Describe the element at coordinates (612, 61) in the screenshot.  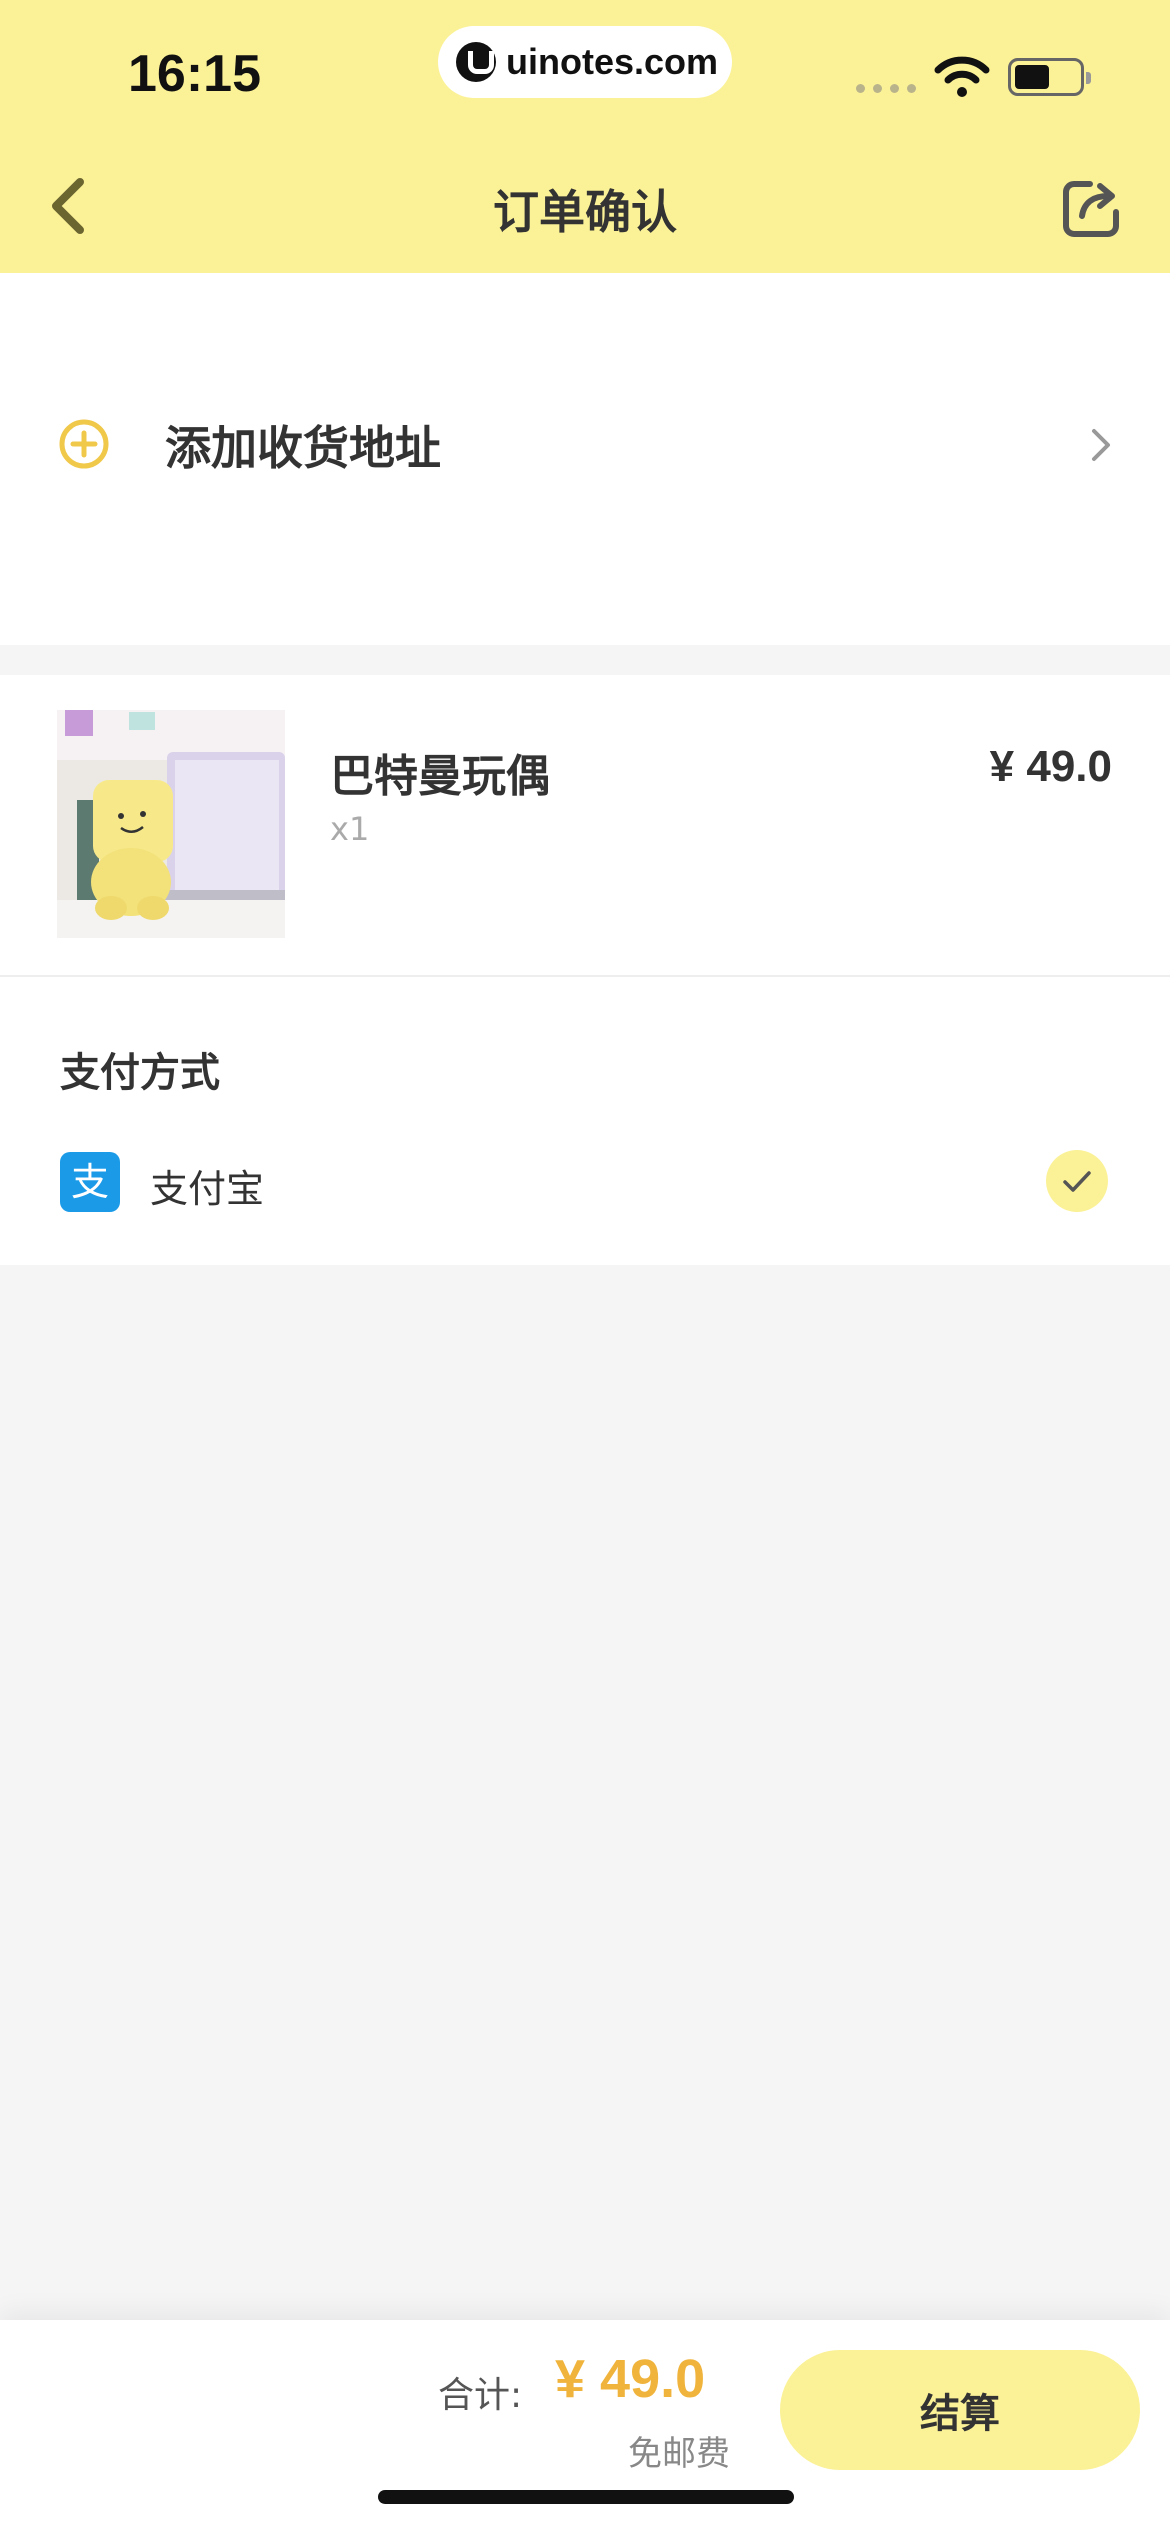
I see `url-text: uinotes.com` at that location.